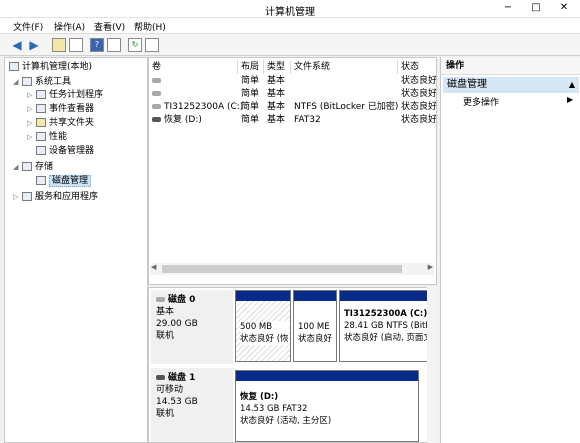 This screenshot has height=443, width=580. I want to click on column-header-status: 状态, so click(417, 67).